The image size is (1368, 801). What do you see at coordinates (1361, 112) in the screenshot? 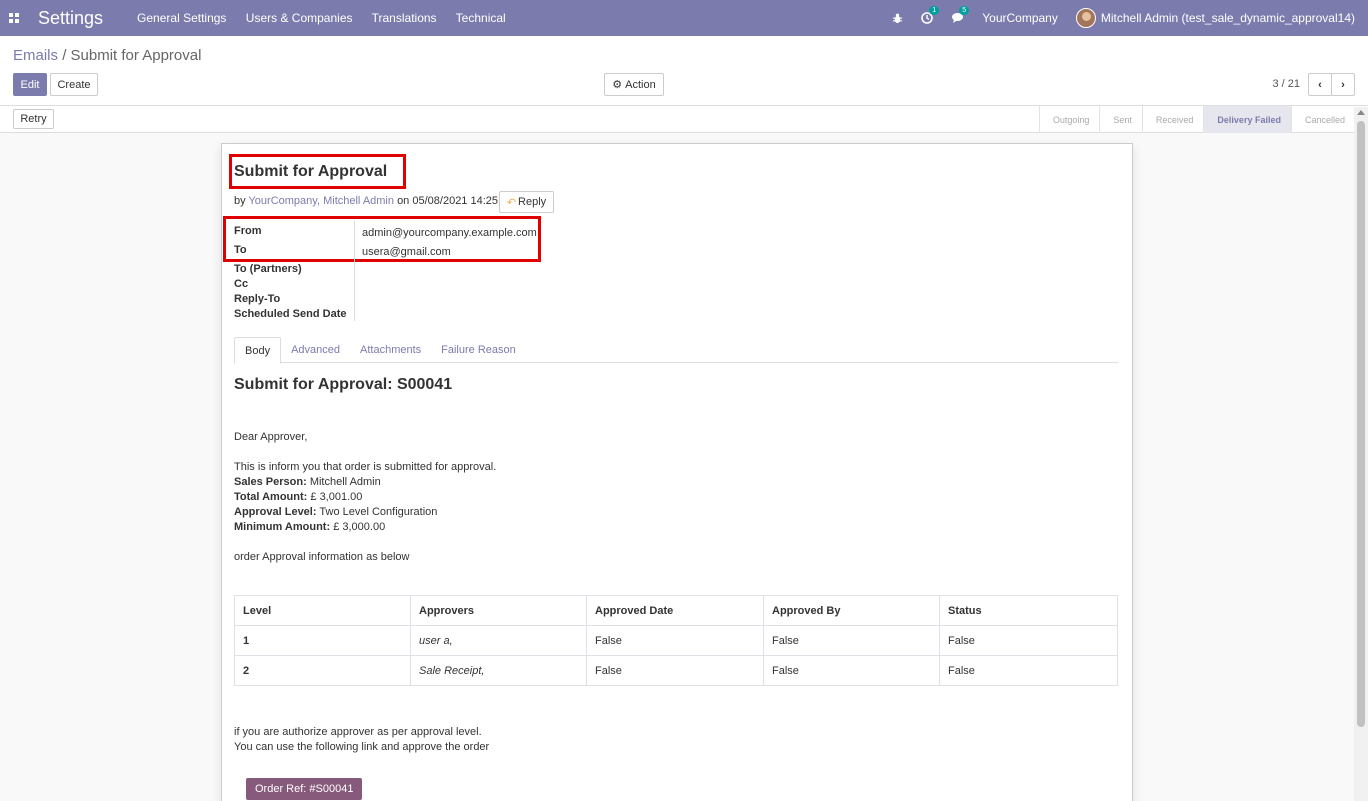
I see `scroll-up-arrow-icon` at bounding box center [1361, 112].